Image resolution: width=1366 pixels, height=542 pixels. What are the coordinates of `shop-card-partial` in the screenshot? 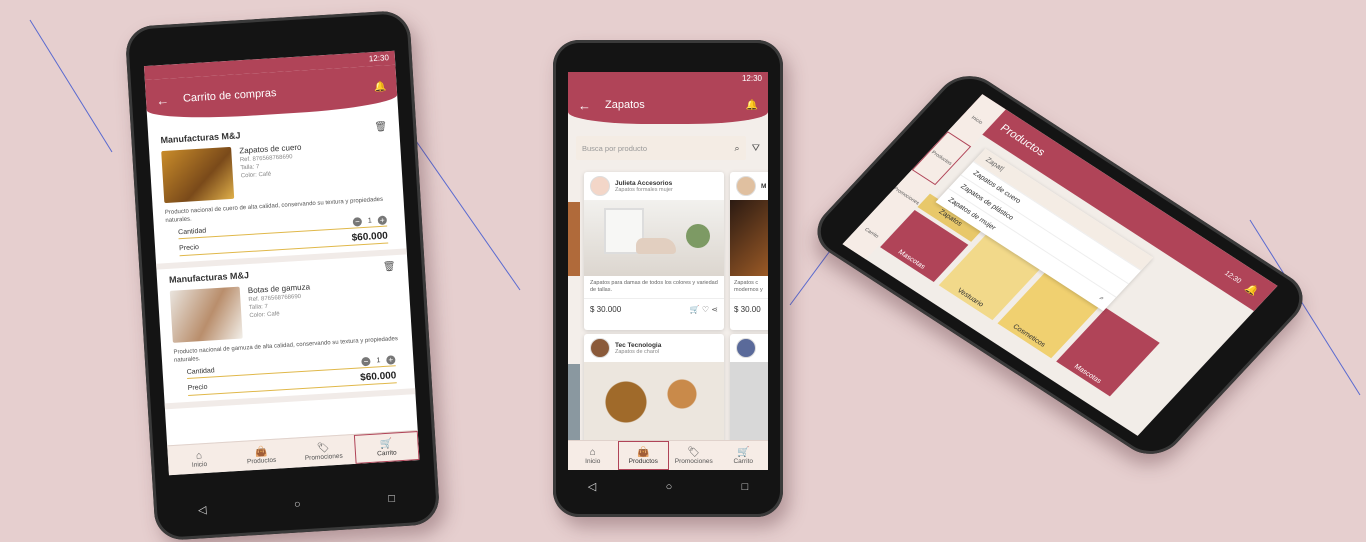 It's located at (749, 389).